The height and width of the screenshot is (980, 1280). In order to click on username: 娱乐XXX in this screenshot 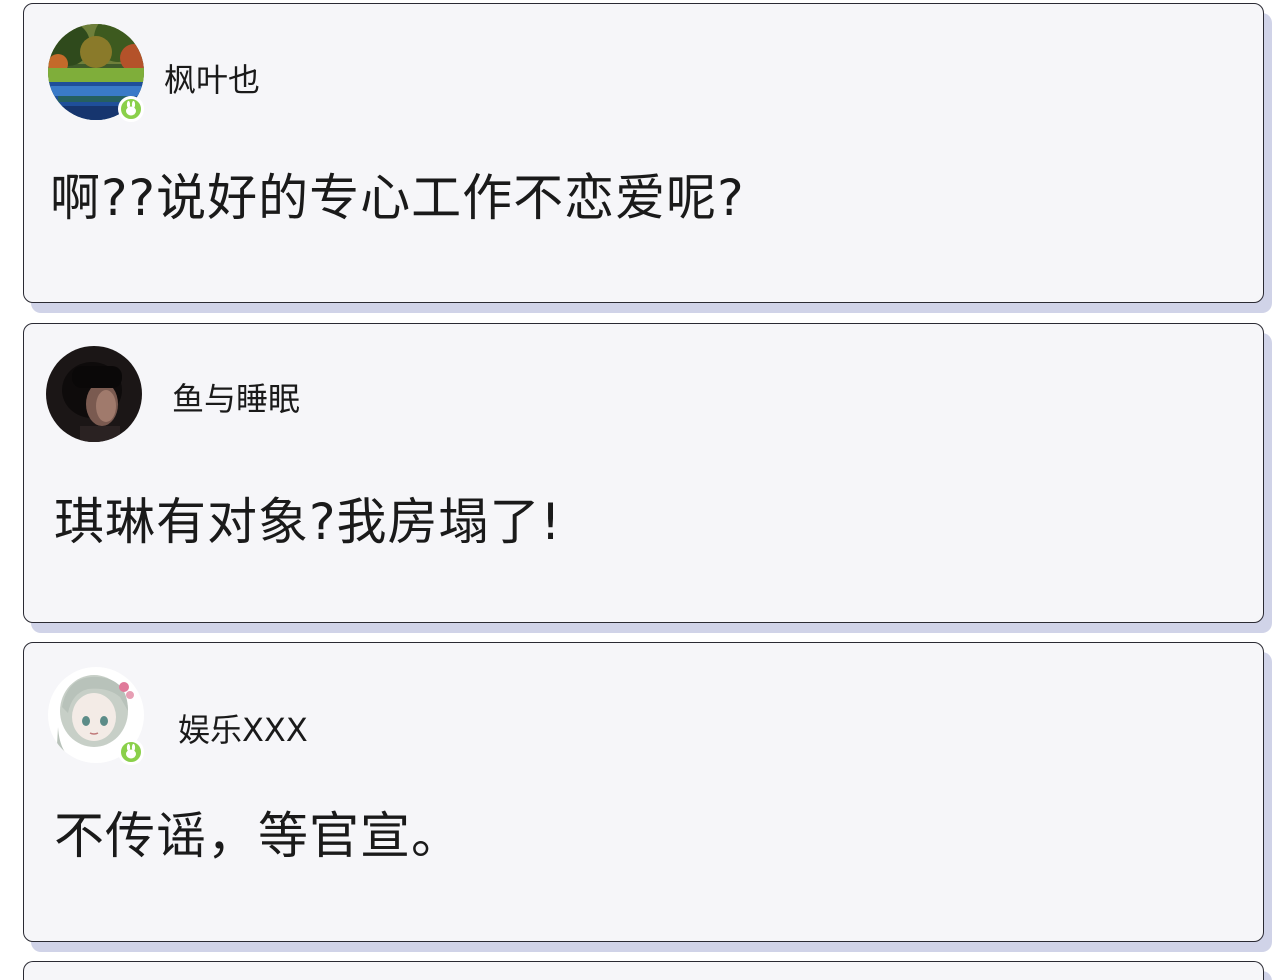, I will do `click(243, 728)`.